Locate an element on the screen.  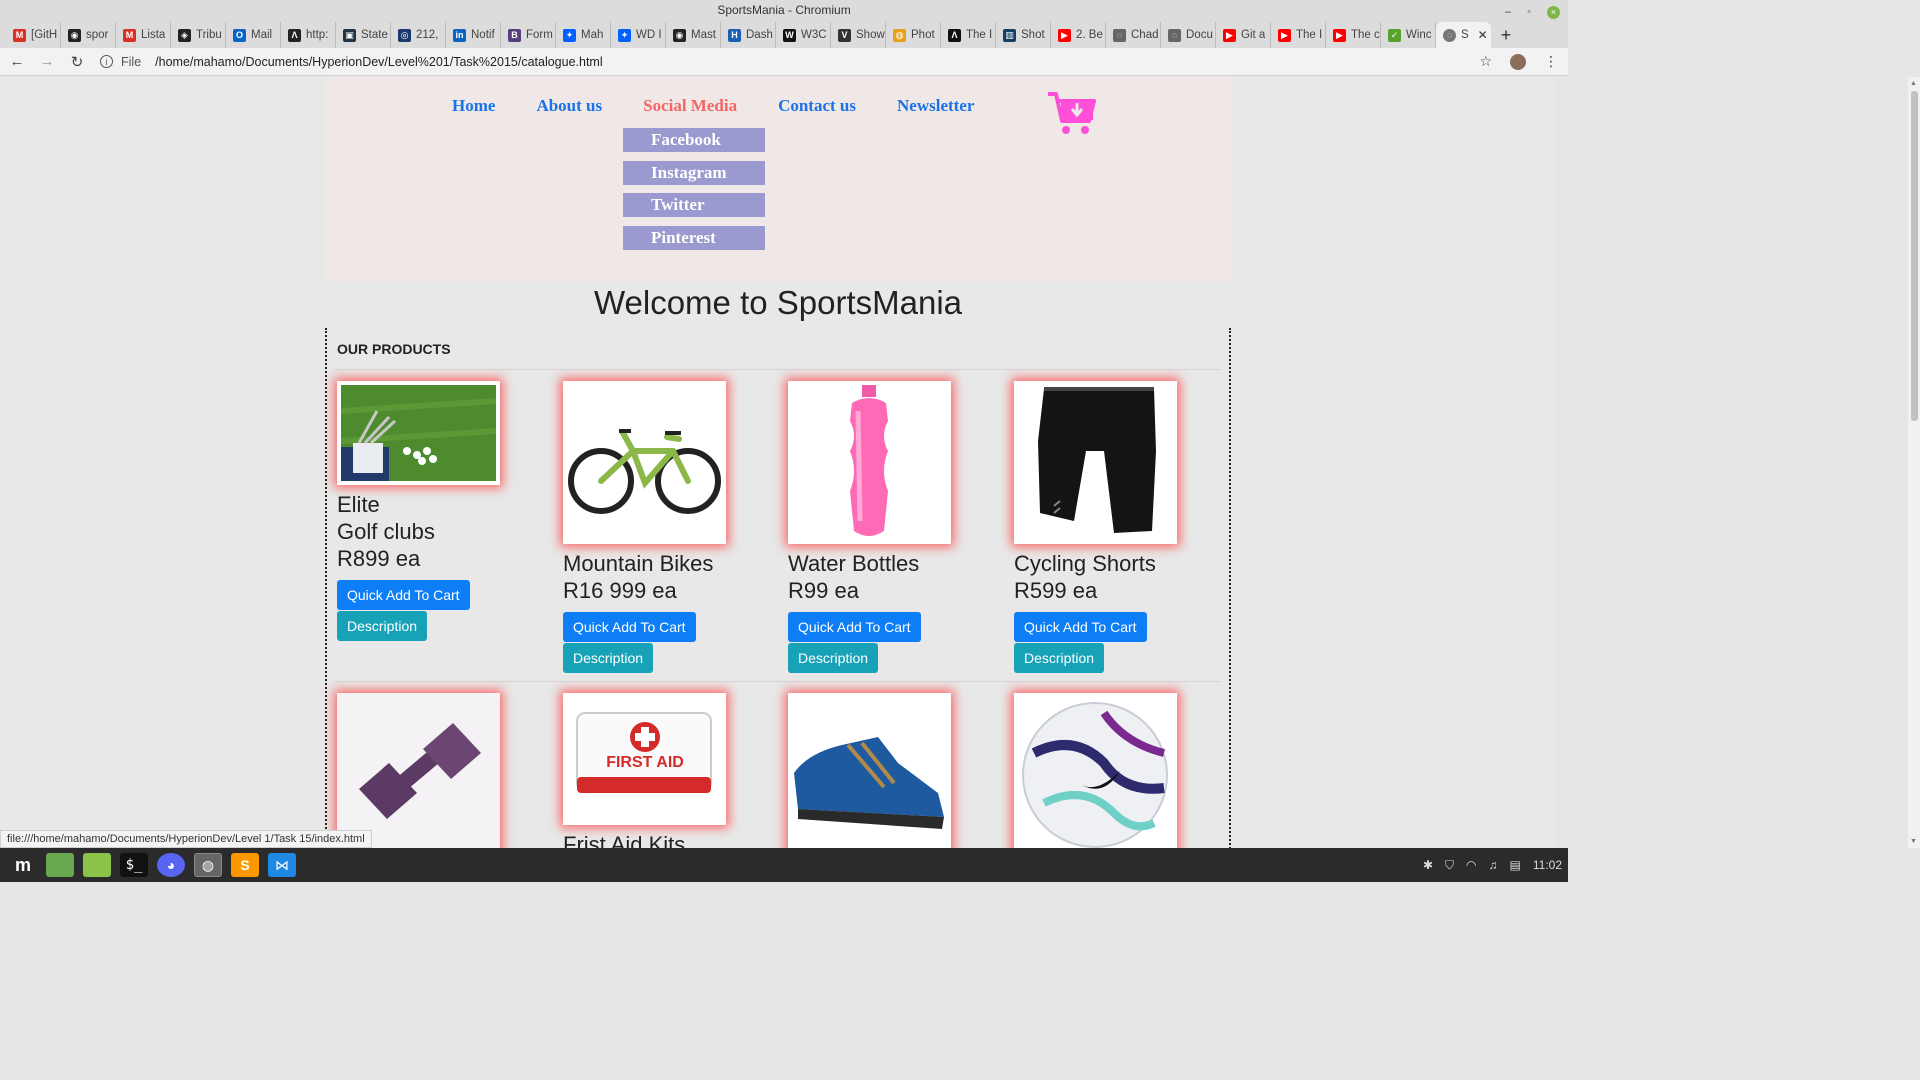
tab-22: ▶ Git a is located at coordinates (1243, 35).